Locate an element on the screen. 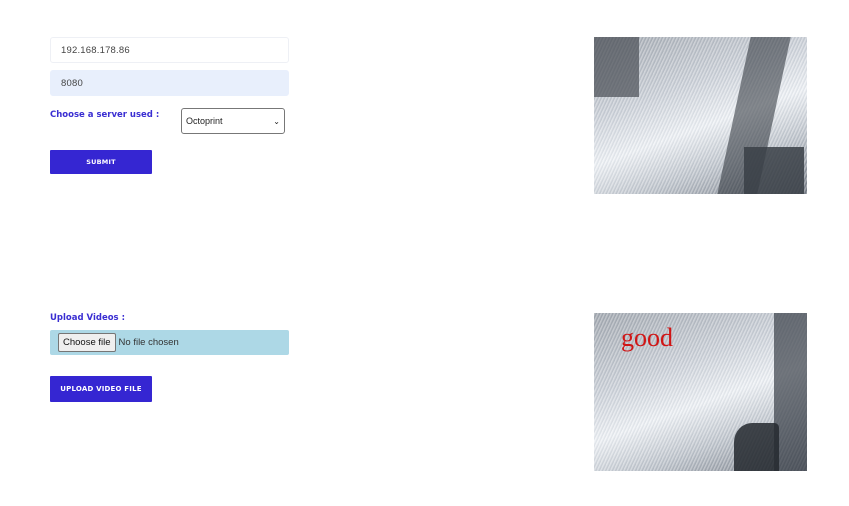 The width and height of the screenshot is (849, 506). upload-videos-label: Upload Videos : is located at coordinates (87, 318).